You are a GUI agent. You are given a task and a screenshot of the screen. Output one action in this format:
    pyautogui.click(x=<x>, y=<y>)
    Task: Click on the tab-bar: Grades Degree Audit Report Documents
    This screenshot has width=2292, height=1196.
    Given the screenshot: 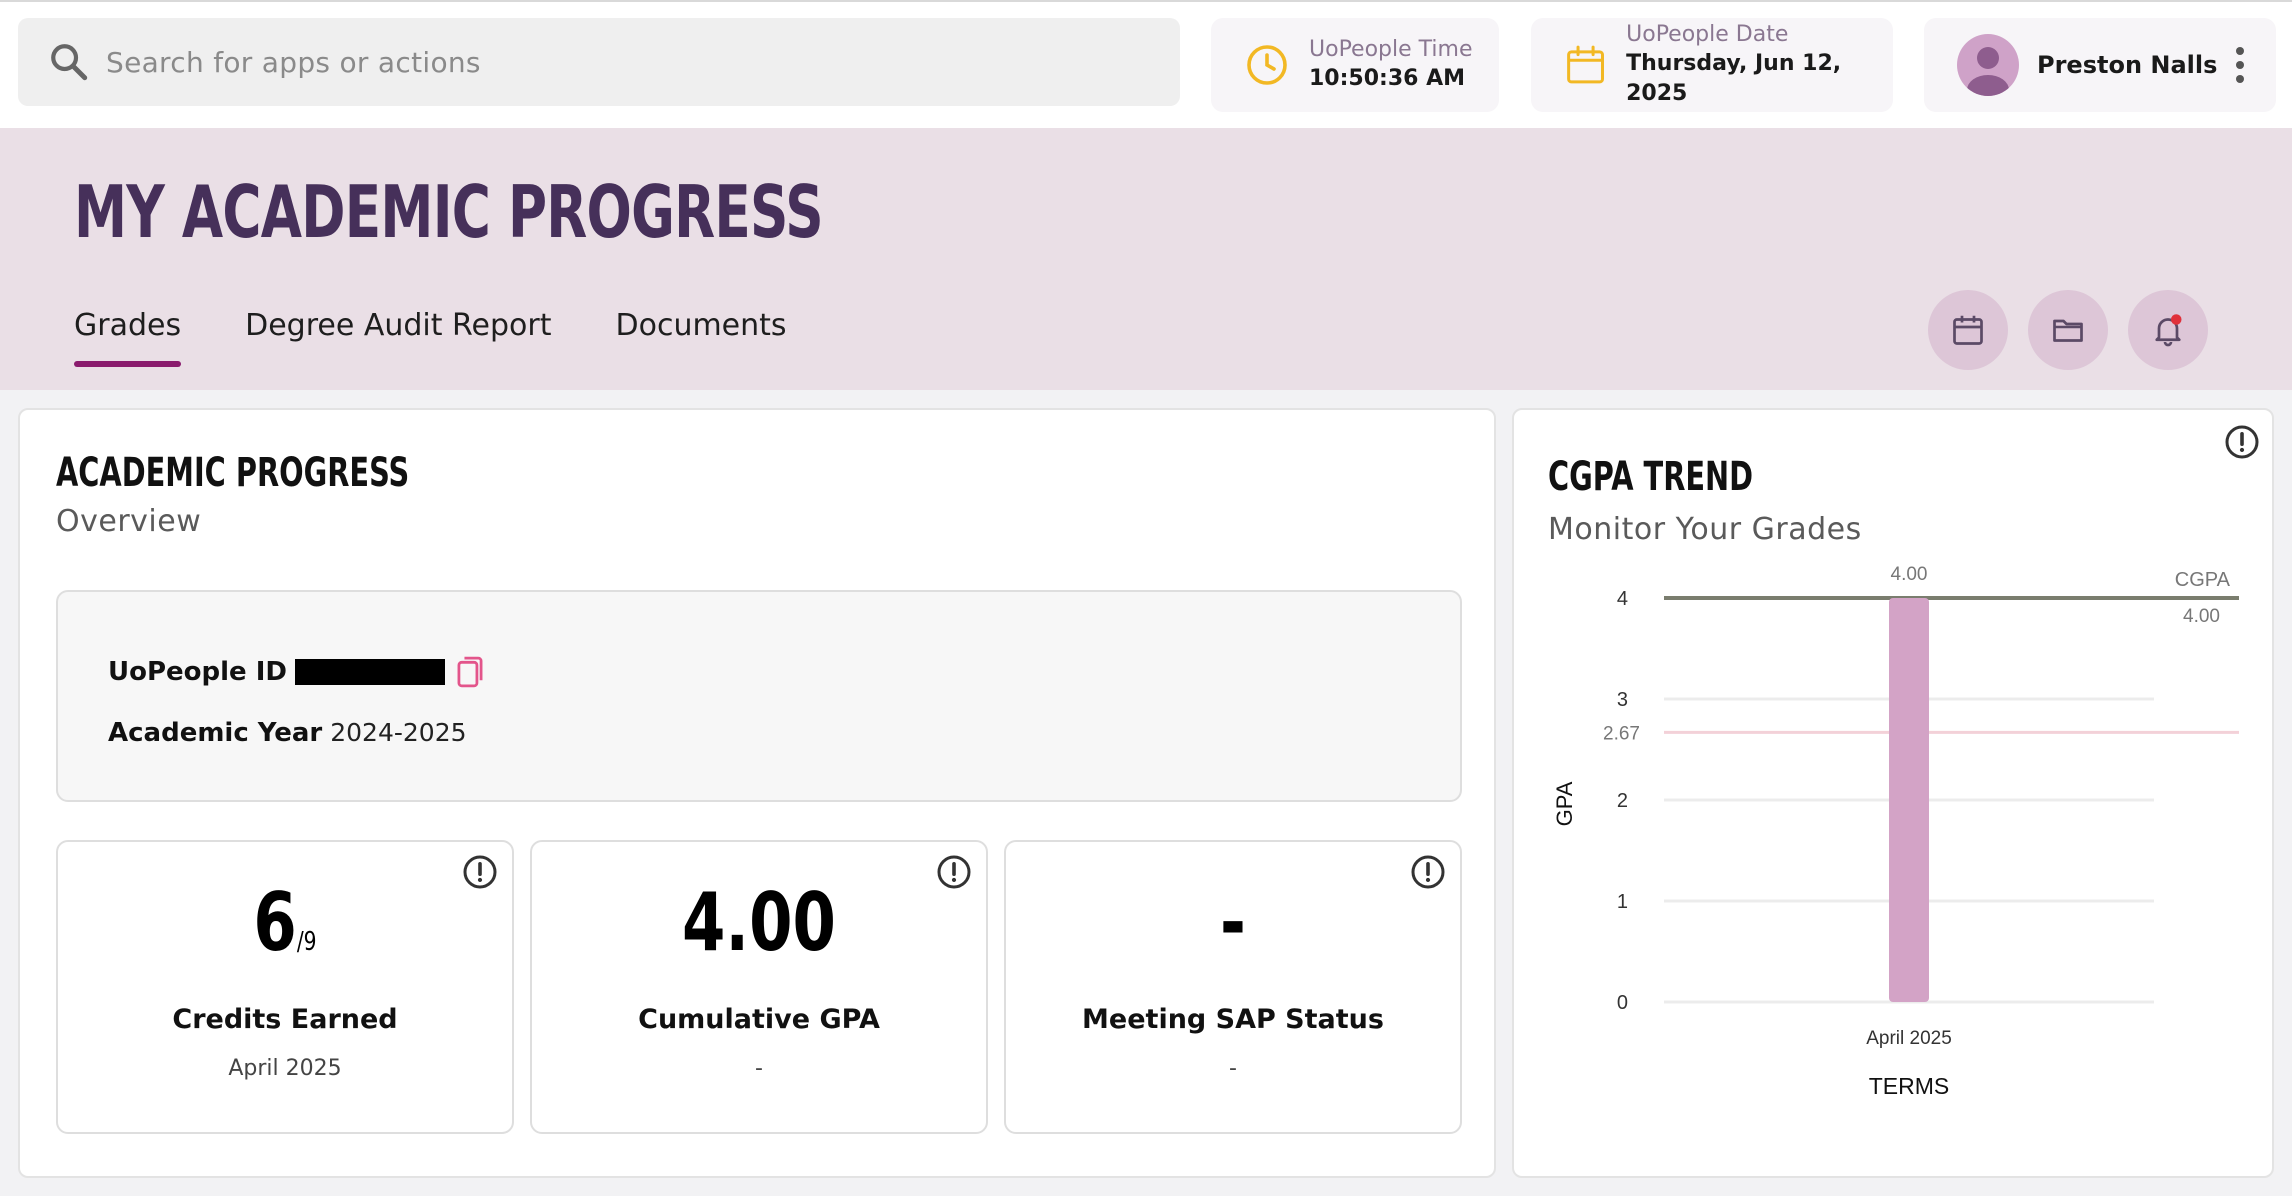 What is the action you would take?
    pyautogui.click(x=462, y=337)
    